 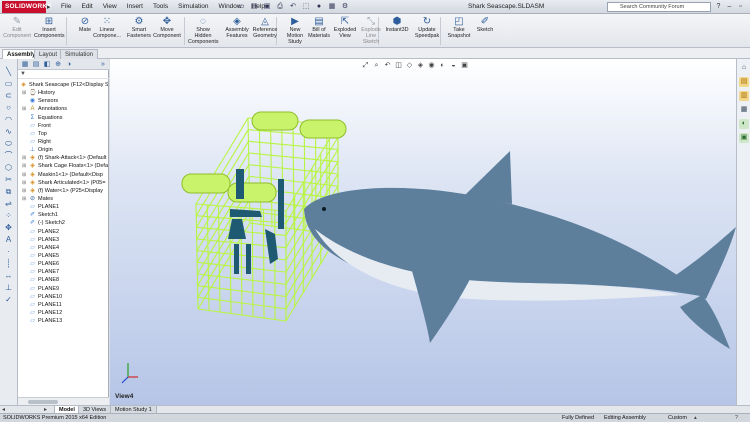 What do you see at coordinates (66, 6) in the screenshot?
I see `menu-file: File` at bounding box center [66, 6].